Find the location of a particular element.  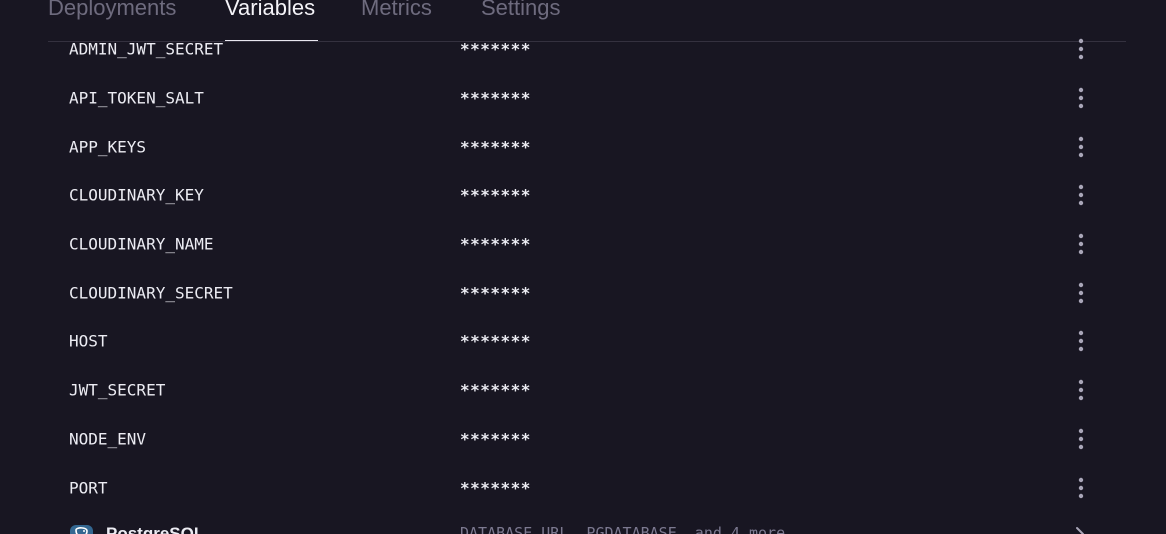

variable-name: ADMIN_JWT_SECRET is located at coordinates (146, 49).